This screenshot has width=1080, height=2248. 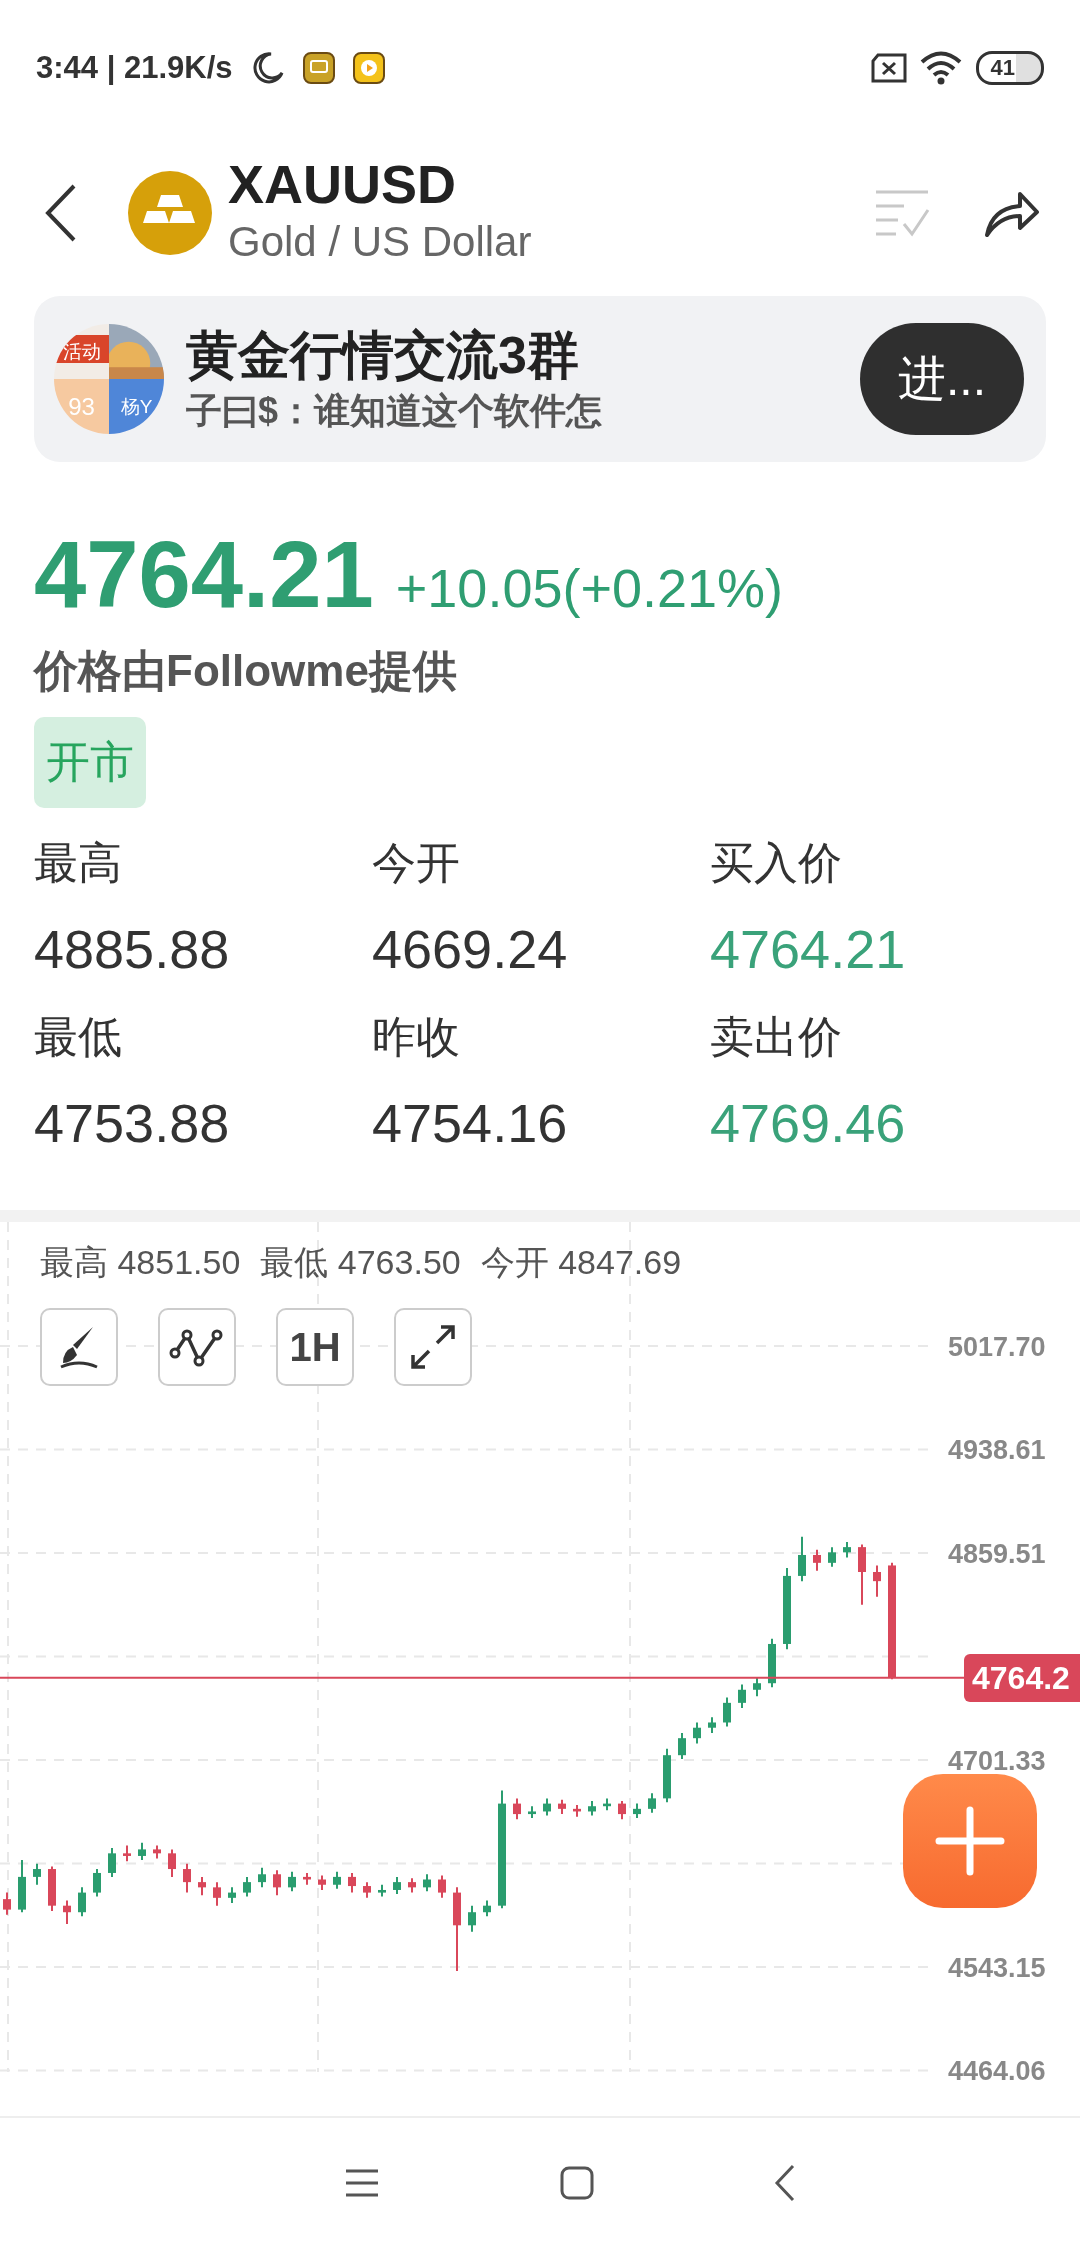 I want to click on interval-button: 1H, so click(x=315, y=1347).